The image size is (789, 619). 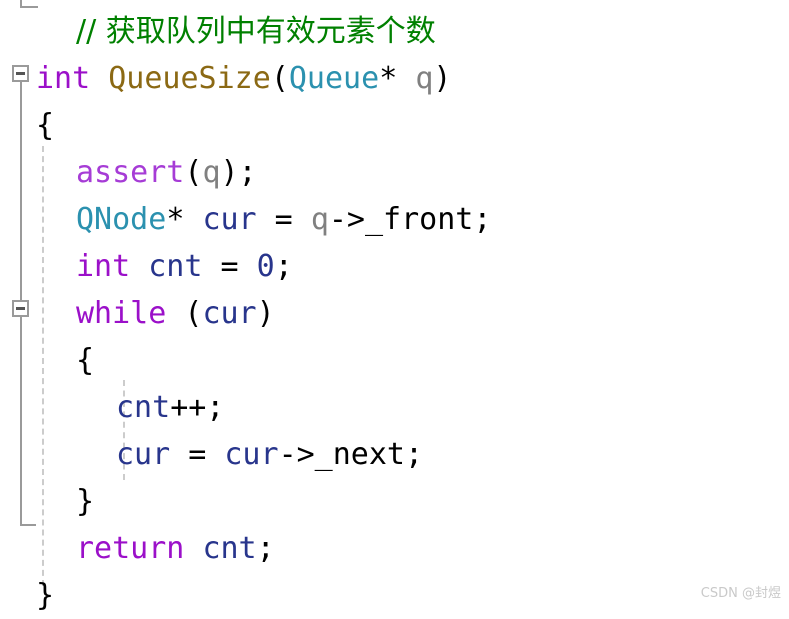 I want to click on code-line: // 获取队列中有效元素个数, so click(x=256, y=31).